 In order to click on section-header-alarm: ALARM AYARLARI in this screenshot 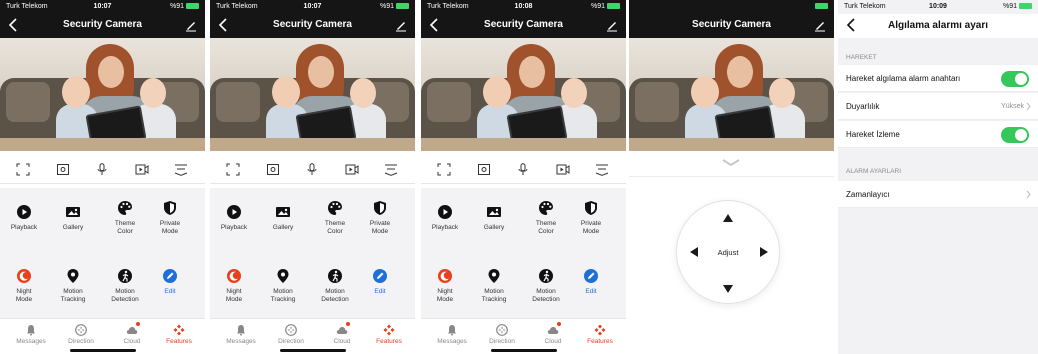, I will do `click(874, 171)`.